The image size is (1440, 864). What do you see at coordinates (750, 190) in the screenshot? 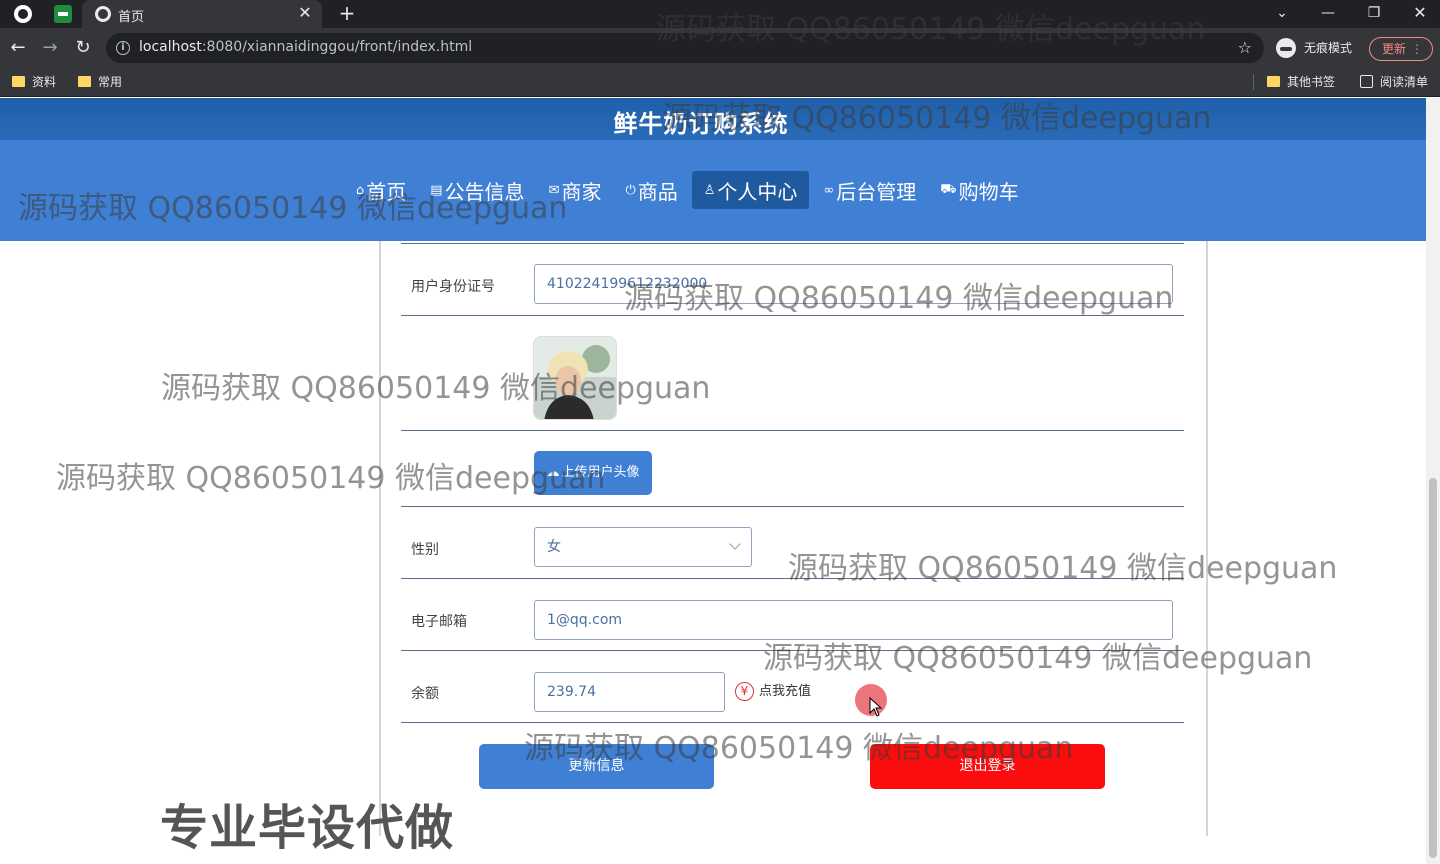
I see `nav-item-profile: ♙ 个人中心` at bounding box center [750, 190].